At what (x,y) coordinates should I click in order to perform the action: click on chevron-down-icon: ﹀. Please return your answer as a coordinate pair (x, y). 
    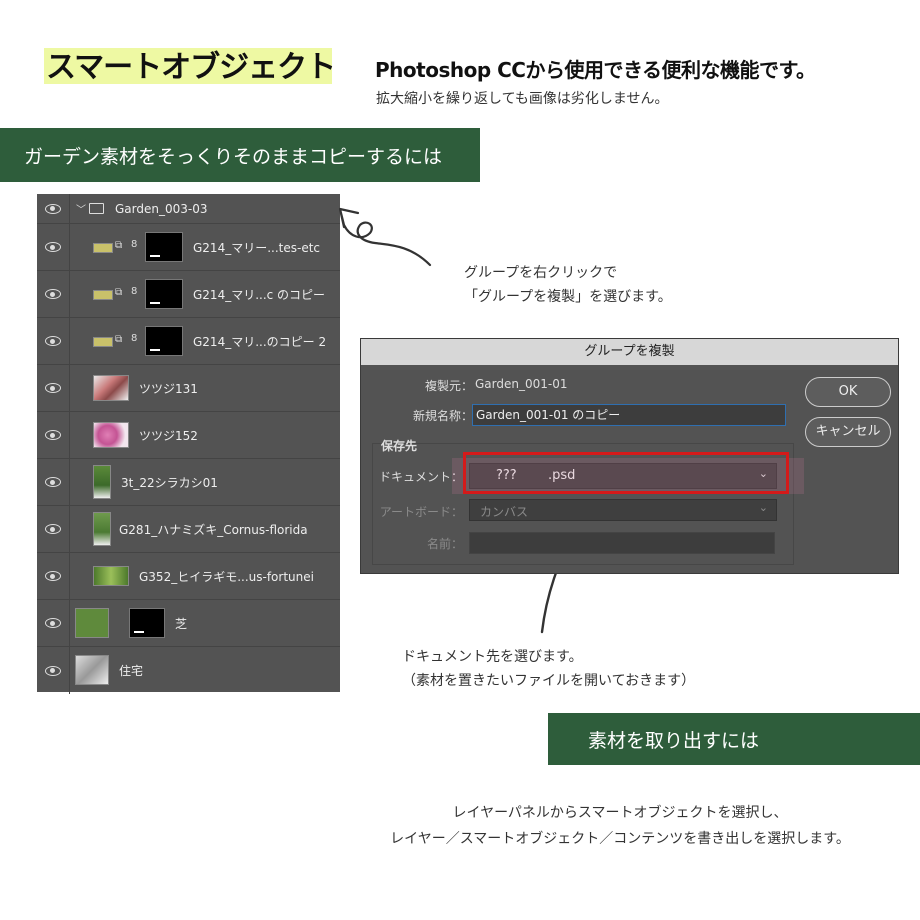
    Looking at the image, I should click on (81, 208).